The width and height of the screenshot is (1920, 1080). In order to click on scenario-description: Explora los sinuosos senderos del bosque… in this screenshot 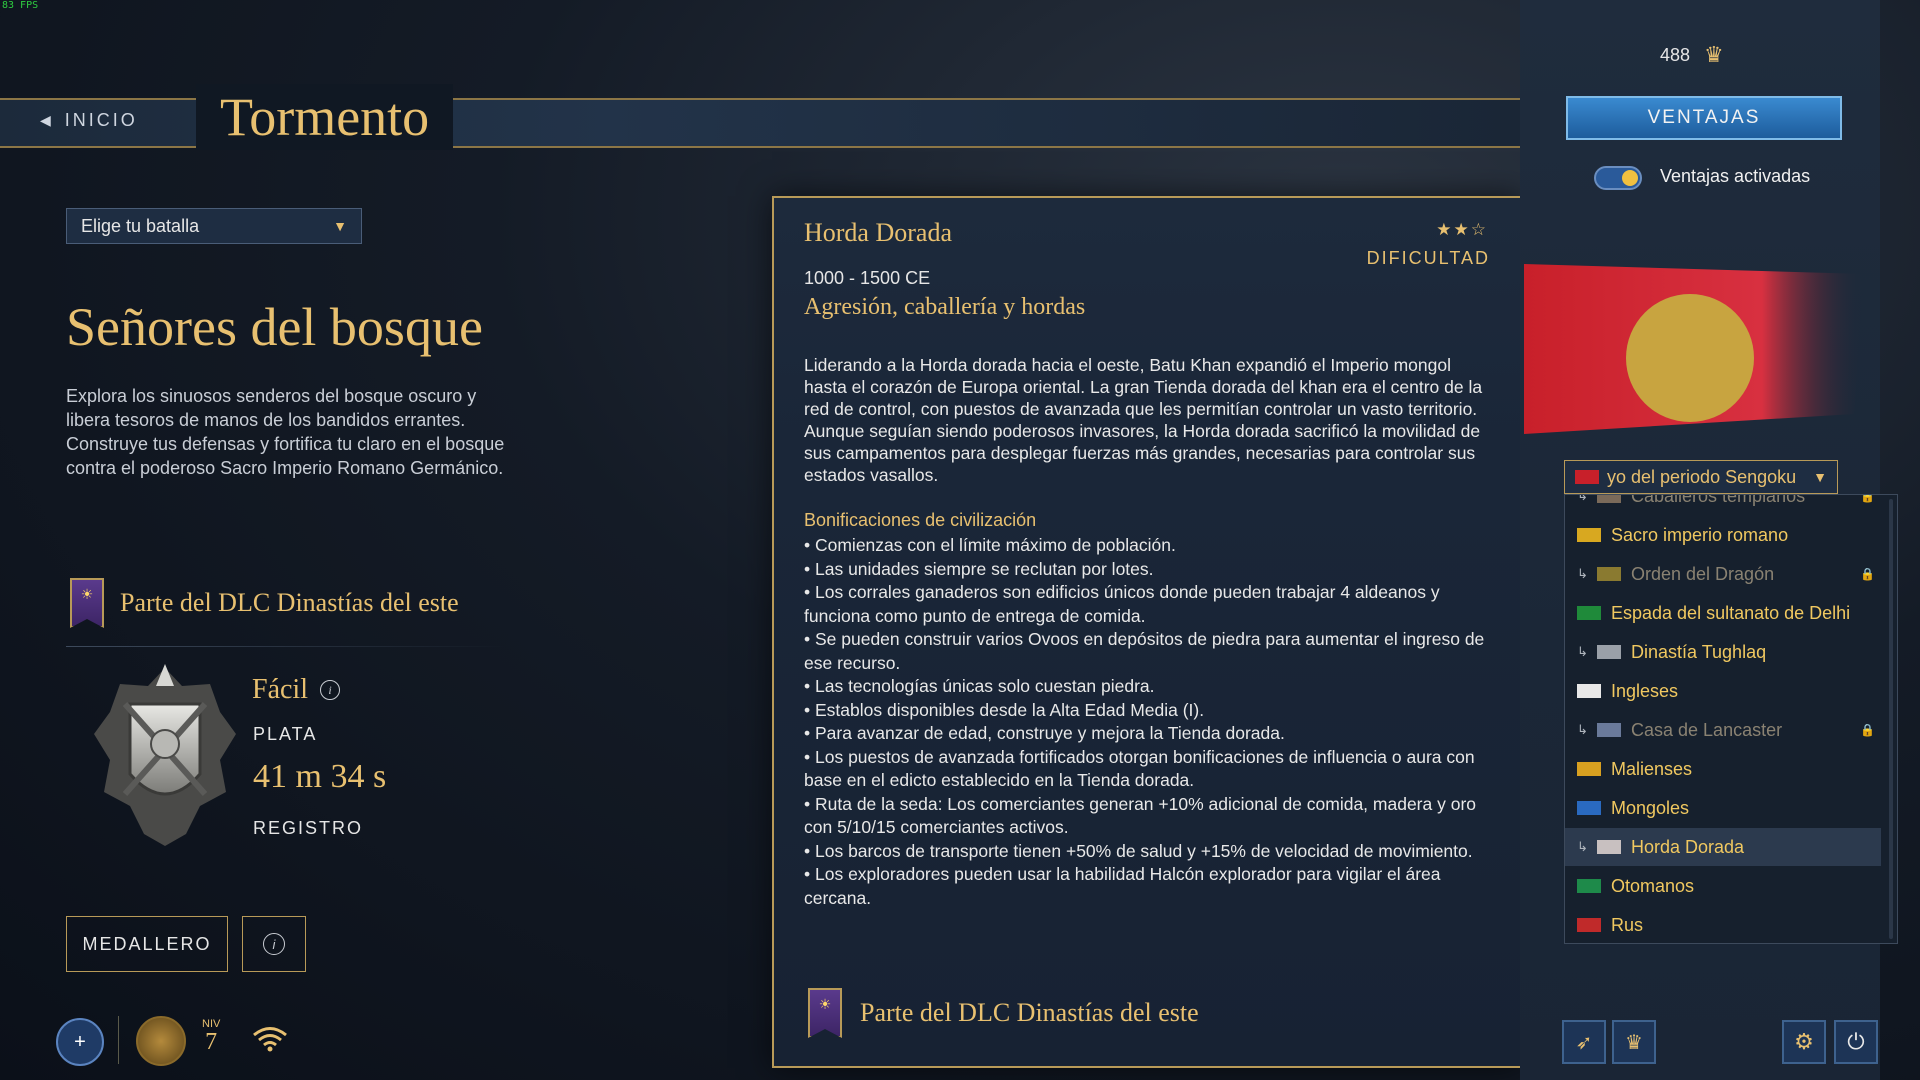, I will do `click(285, 432)`.